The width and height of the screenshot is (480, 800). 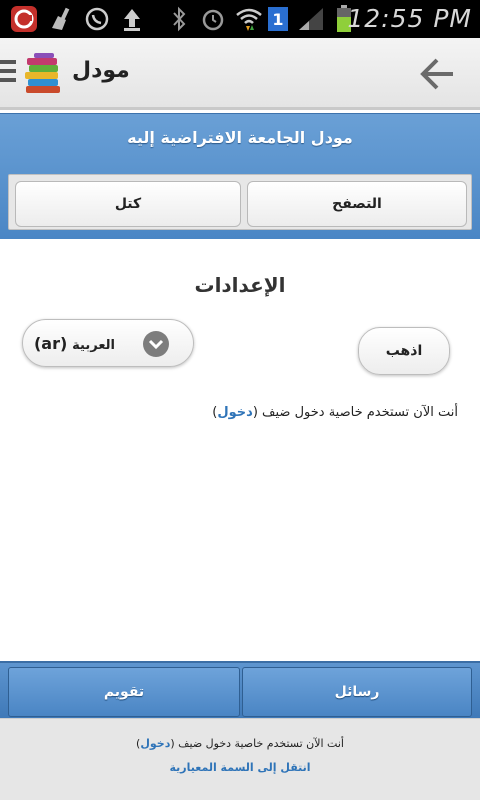 I want to click on go-button: اذهب, so click(x=404, y=351).